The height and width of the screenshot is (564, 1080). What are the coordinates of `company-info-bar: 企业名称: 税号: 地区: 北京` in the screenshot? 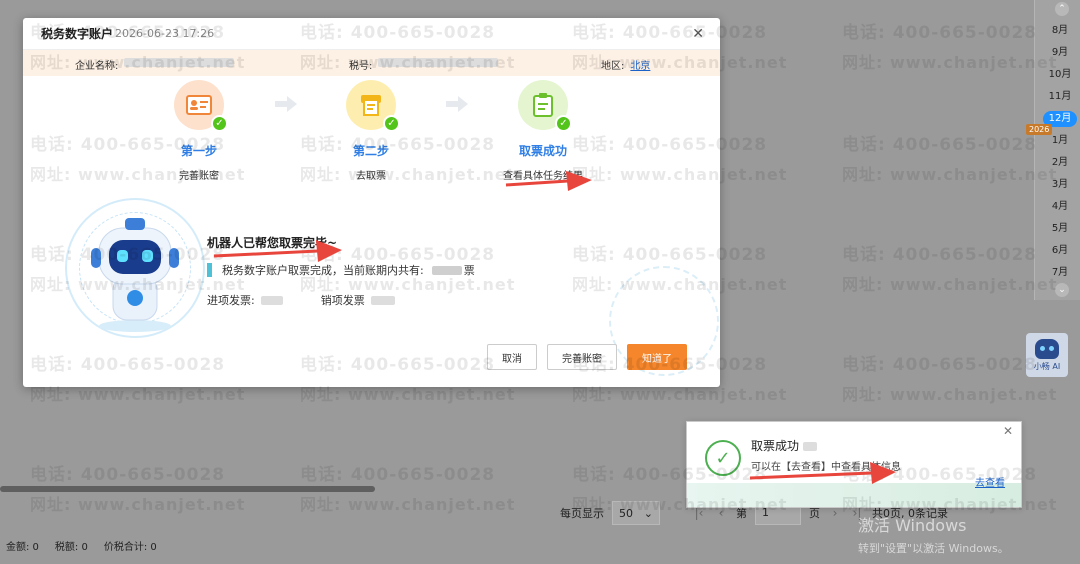 It's located at (371, 63).